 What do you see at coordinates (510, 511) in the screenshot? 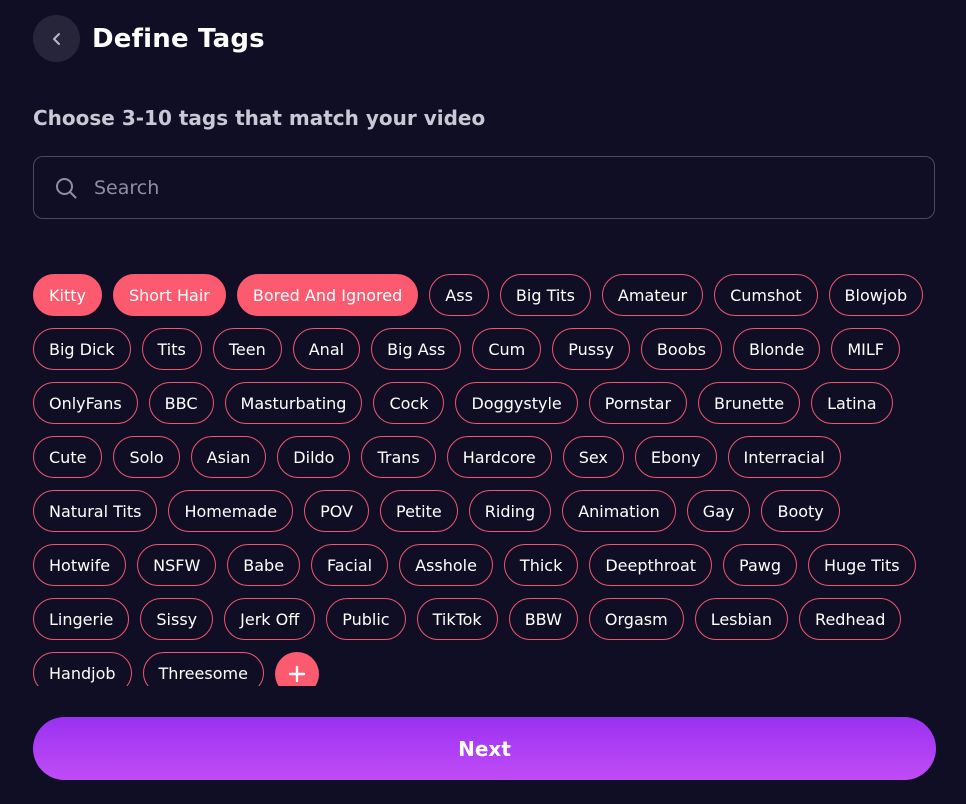
I see `tag-chip: Riding` at bounding box center [510, 511].